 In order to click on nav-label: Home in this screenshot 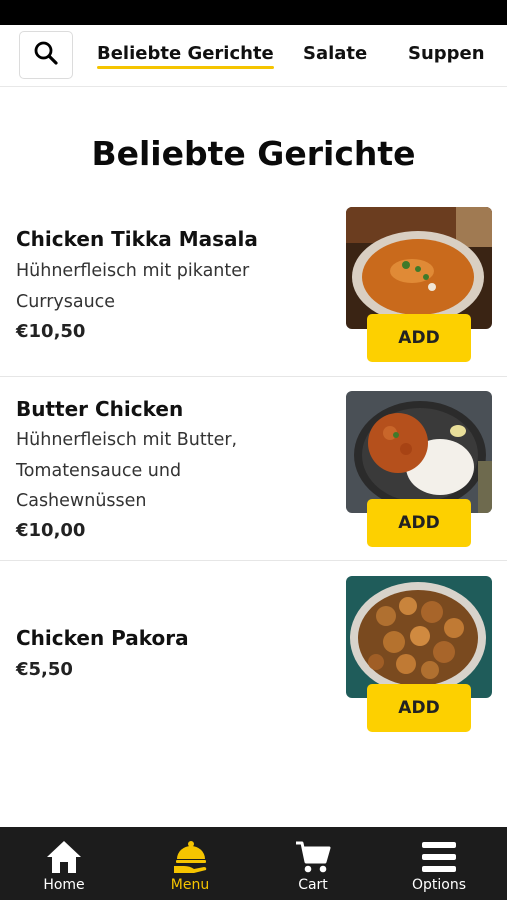, I will do `click(64, 885)`.